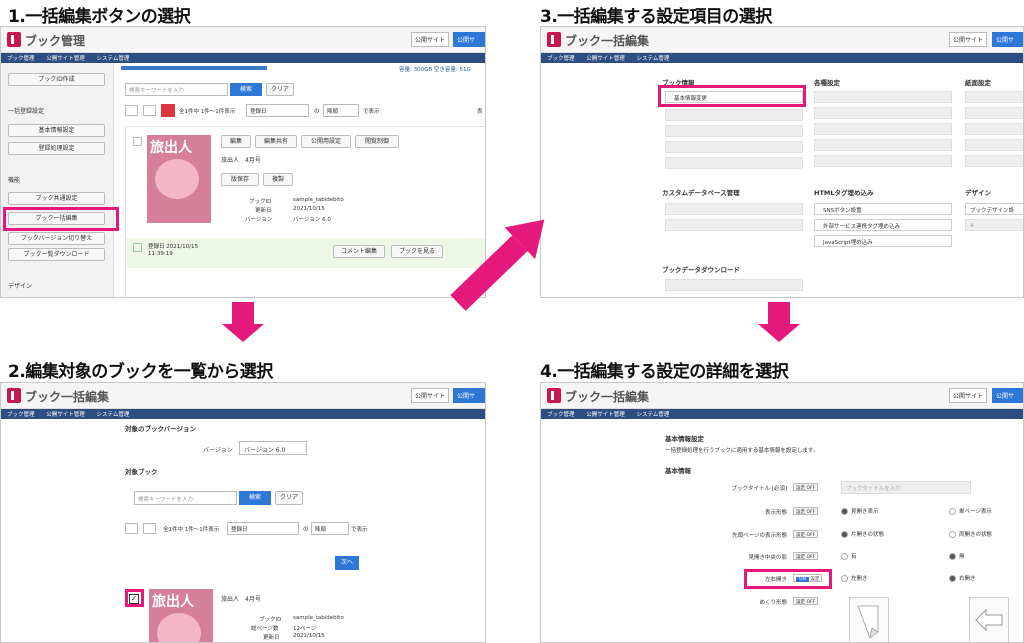  What do you see at coordinates (962, 578) in the screenshot?
I see `direction-right-radio: 右開き` at bounding box center [962, 578].